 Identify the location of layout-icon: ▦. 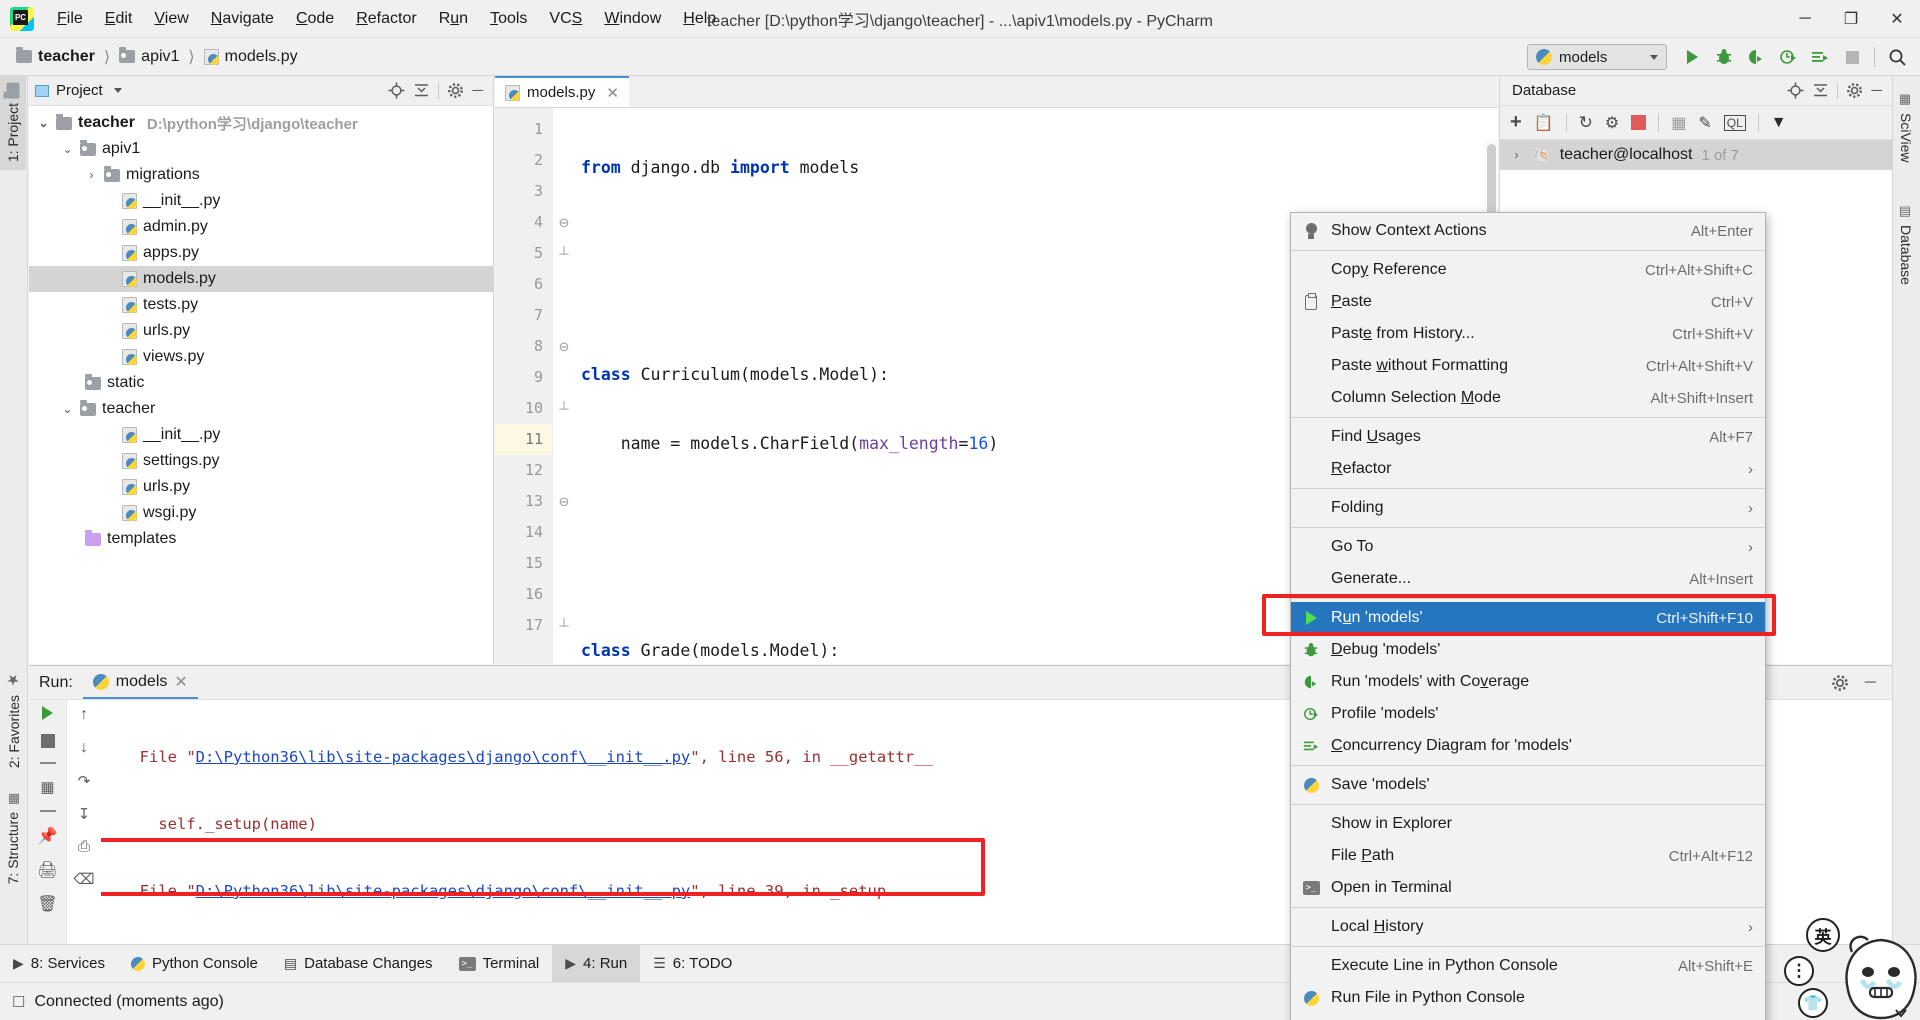
(47, 787).